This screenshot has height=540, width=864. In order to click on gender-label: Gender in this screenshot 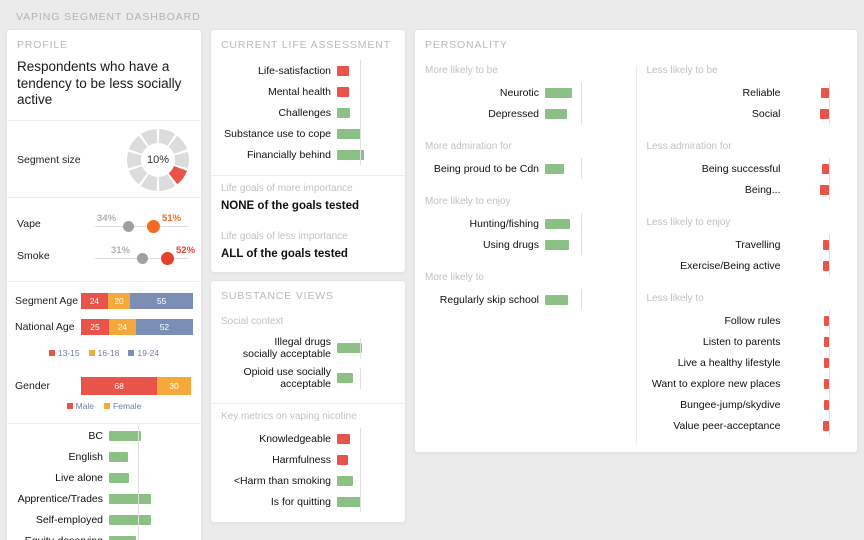, I will do `click(33, 385)`.